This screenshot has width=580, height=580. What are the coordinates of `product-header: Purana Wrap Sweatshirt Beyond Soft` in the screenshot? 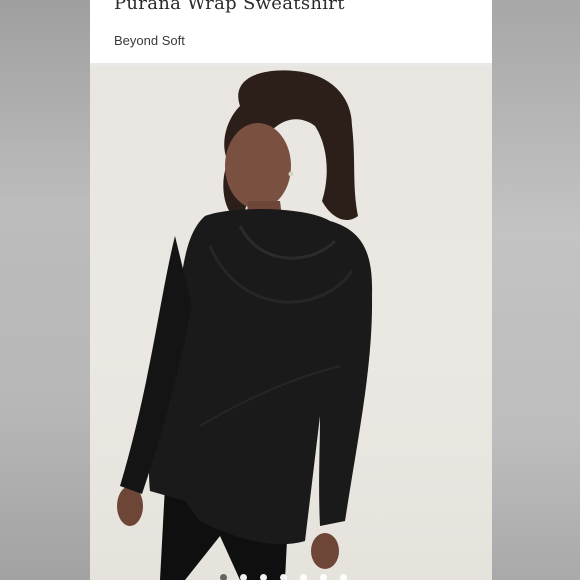 It's located at (291, 31).